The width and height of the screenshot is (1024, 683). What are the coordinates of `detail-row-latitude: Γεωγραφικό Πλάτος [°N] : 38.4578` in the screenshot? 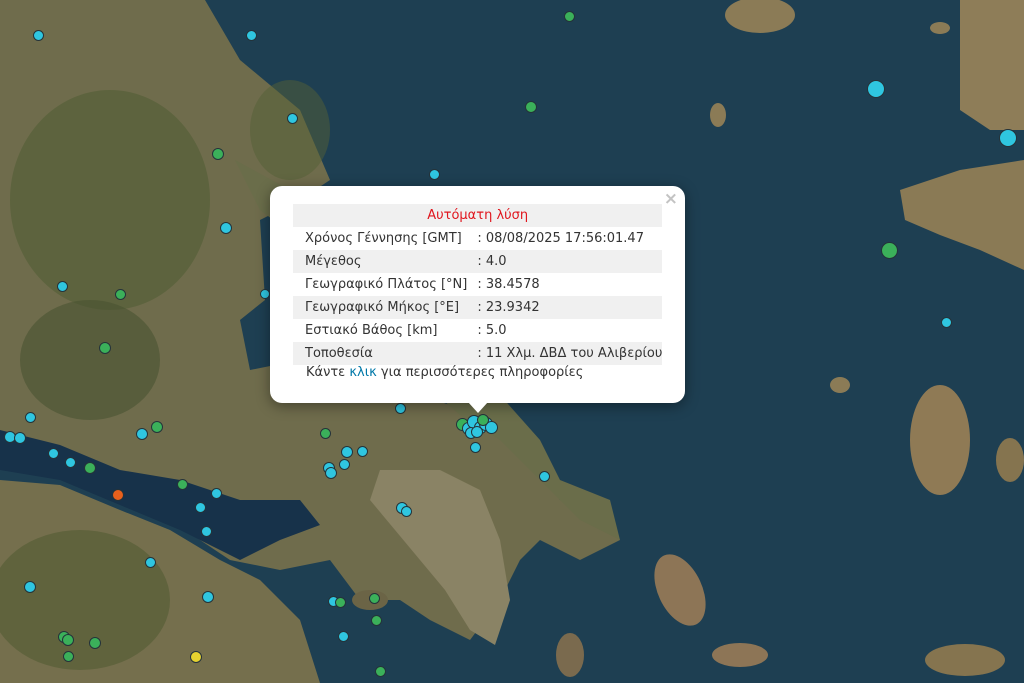 It's located at (477, 284).